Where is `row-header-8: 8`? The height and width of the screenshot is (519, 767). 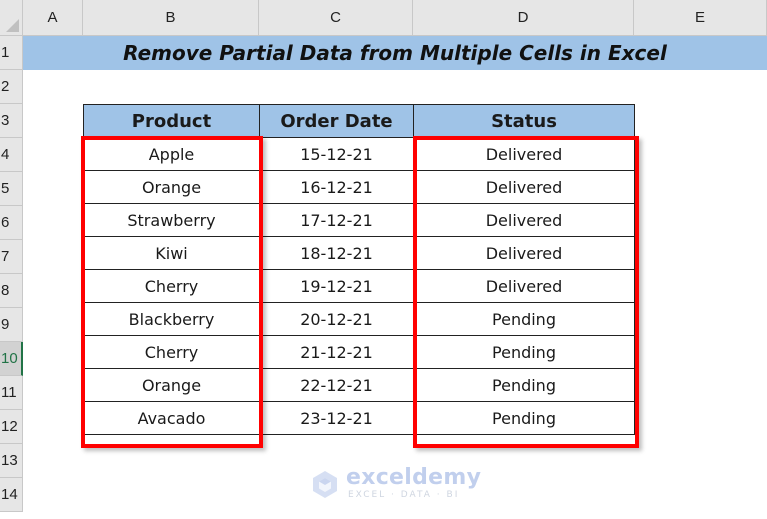 row-header-8: 8 is located at coordinates (11, 291).